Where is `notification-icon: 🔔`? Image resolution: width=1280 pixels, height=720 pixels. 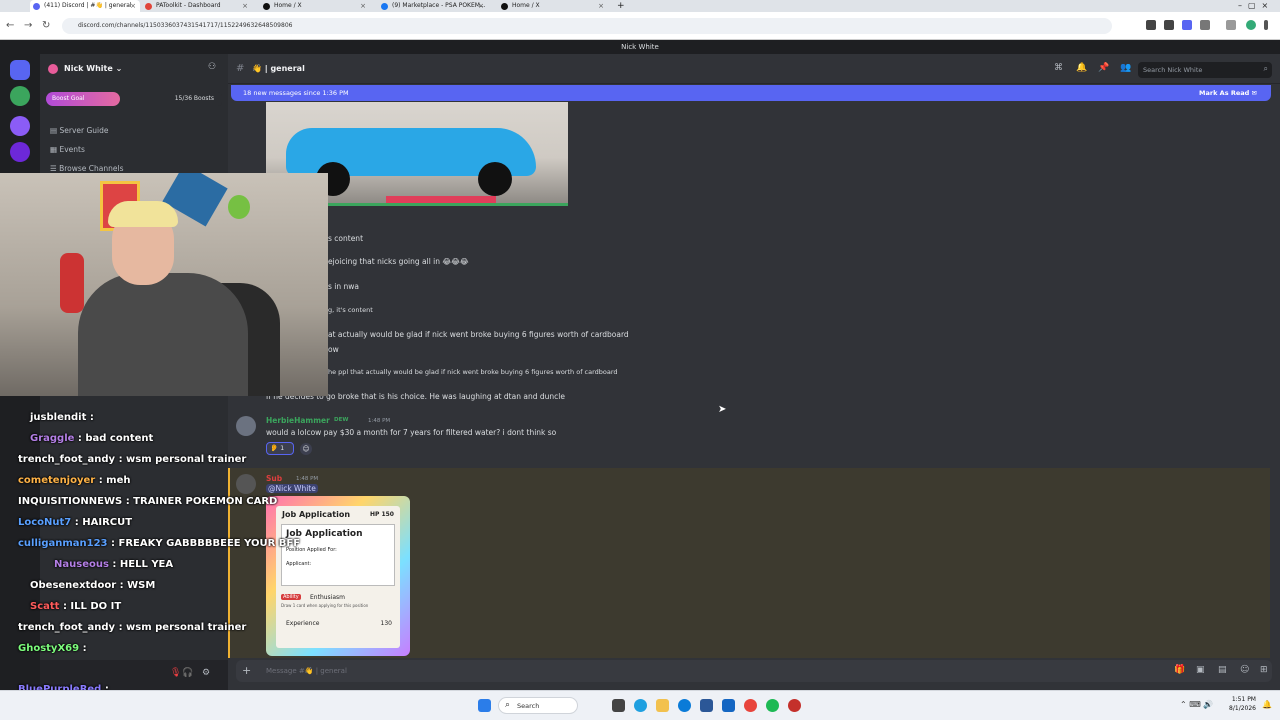
notification-icon: 🔔 is located at coordinates (1267, 704).